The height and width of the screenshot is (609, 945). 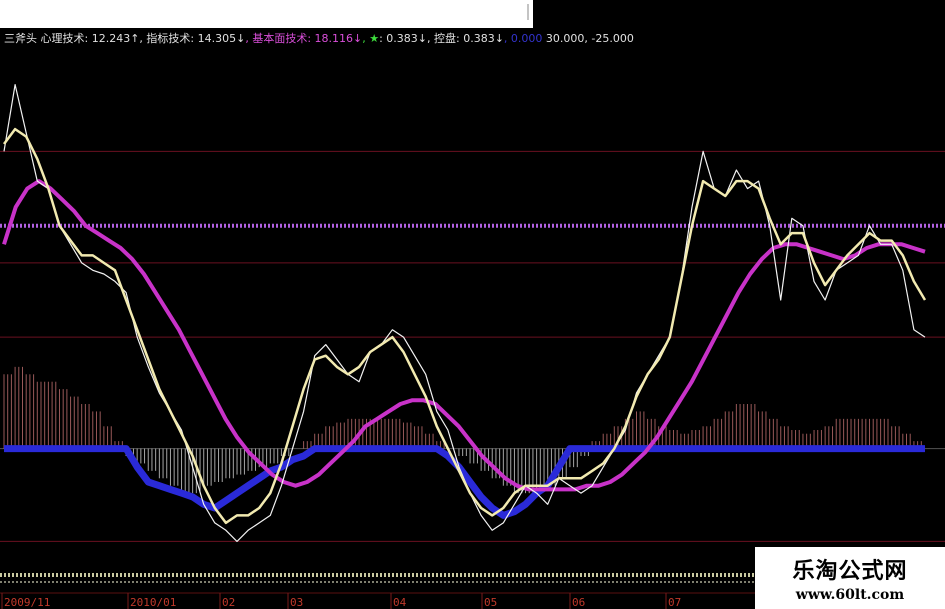 What do you see at coordinates (296, 602) in the screenshot?
I see `x-tick-label: 03` at bounding box center [296, 602].